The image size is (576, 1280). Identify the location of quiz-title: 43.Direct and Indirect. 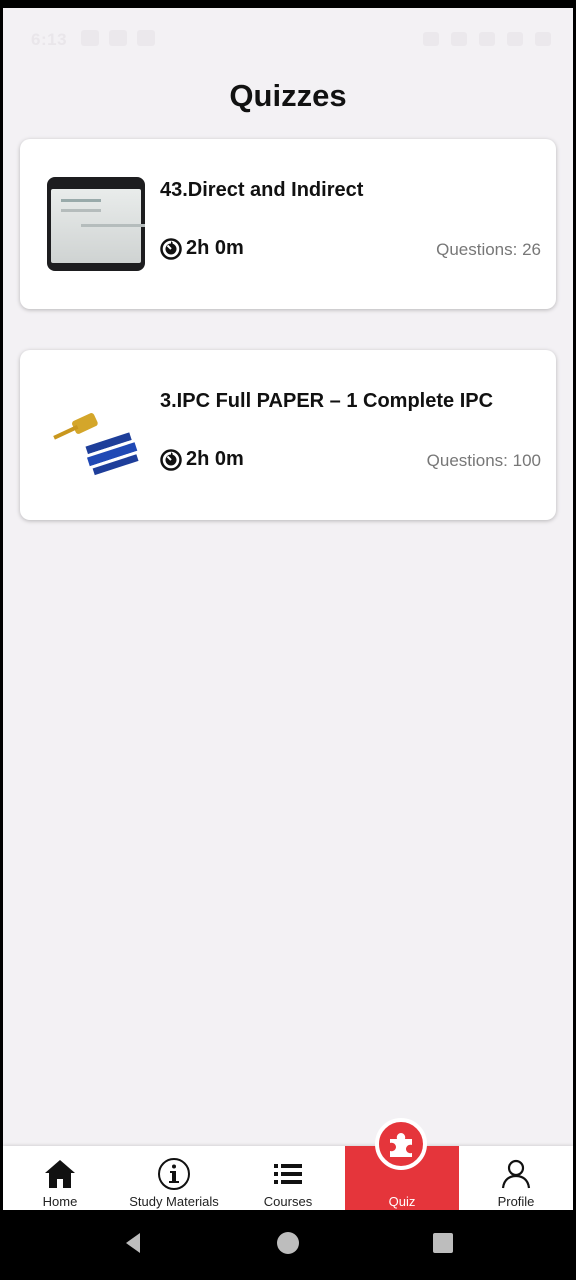
(262, 190).